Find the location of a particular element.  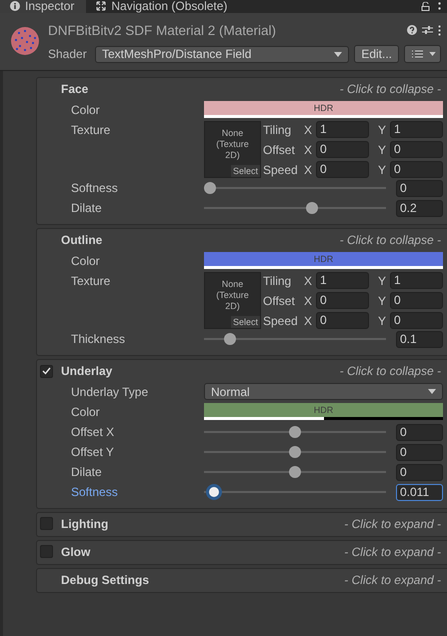

type-dropdown: Normal is located at coordinates (323, 391).